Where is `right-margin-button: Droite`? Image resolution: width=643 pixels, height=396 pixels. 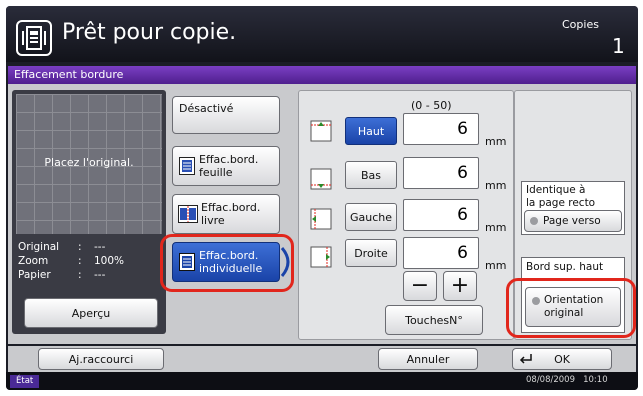 right-margin-button: Droite is located at coordinates (371, 253).